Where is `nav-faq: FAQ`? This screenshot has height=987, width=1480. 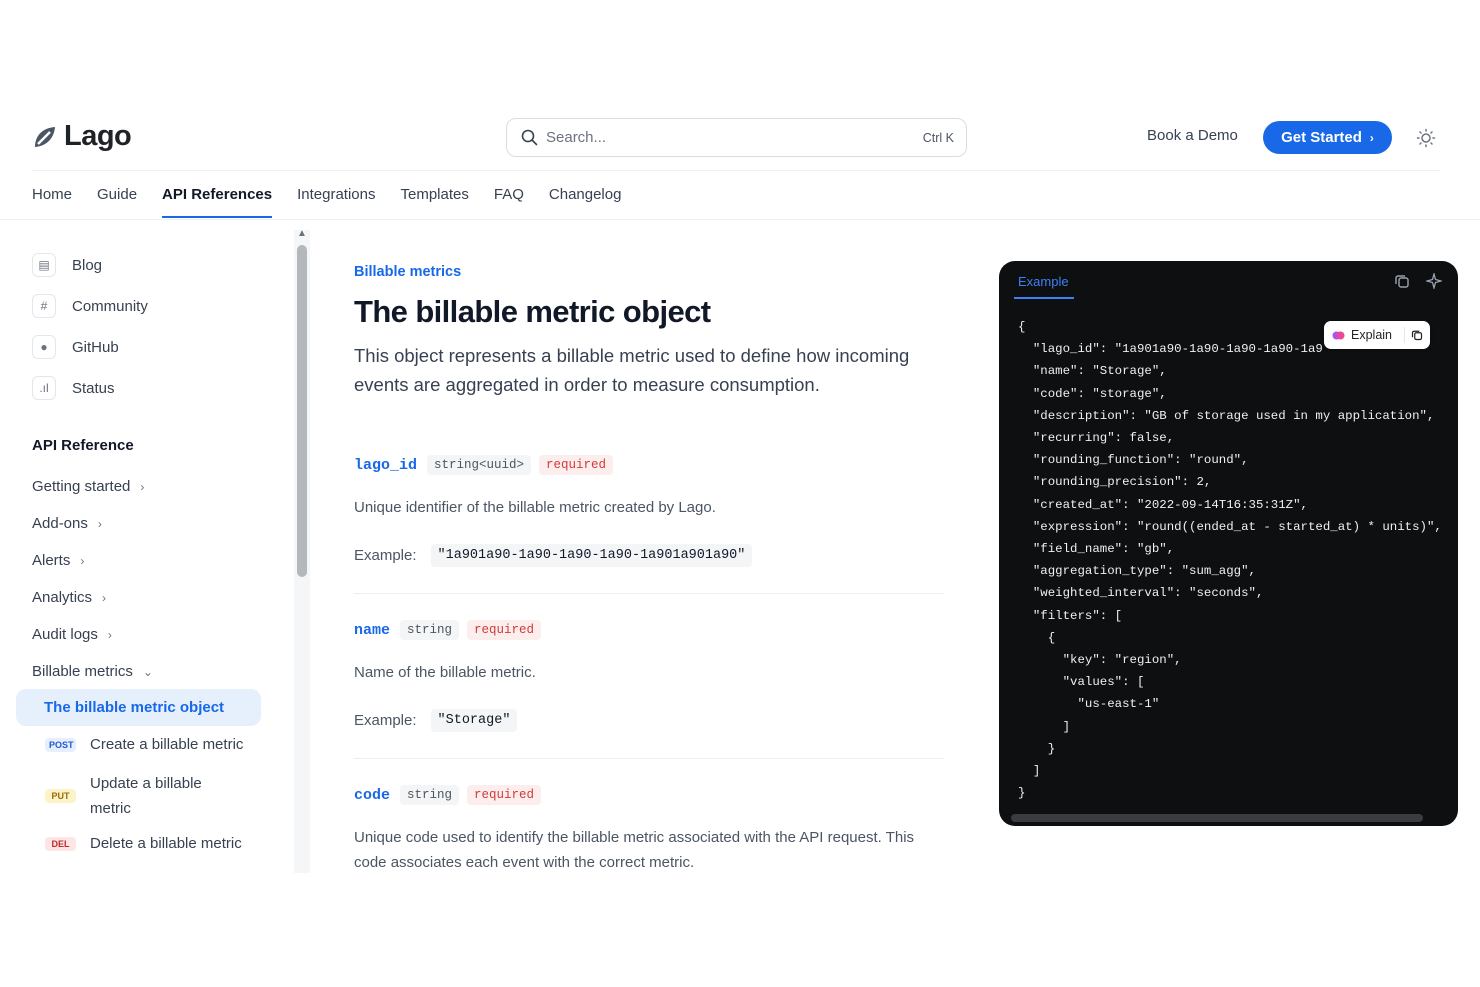
nav-faq: FAQ is located at coordinates (509, 194).